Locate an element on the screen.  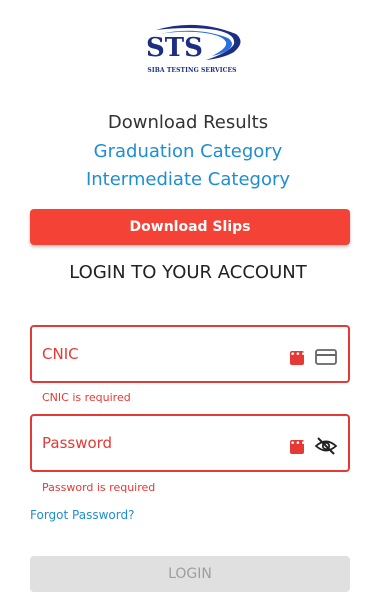
download-results-heading: Download Results is located at coordinates (188, 122).